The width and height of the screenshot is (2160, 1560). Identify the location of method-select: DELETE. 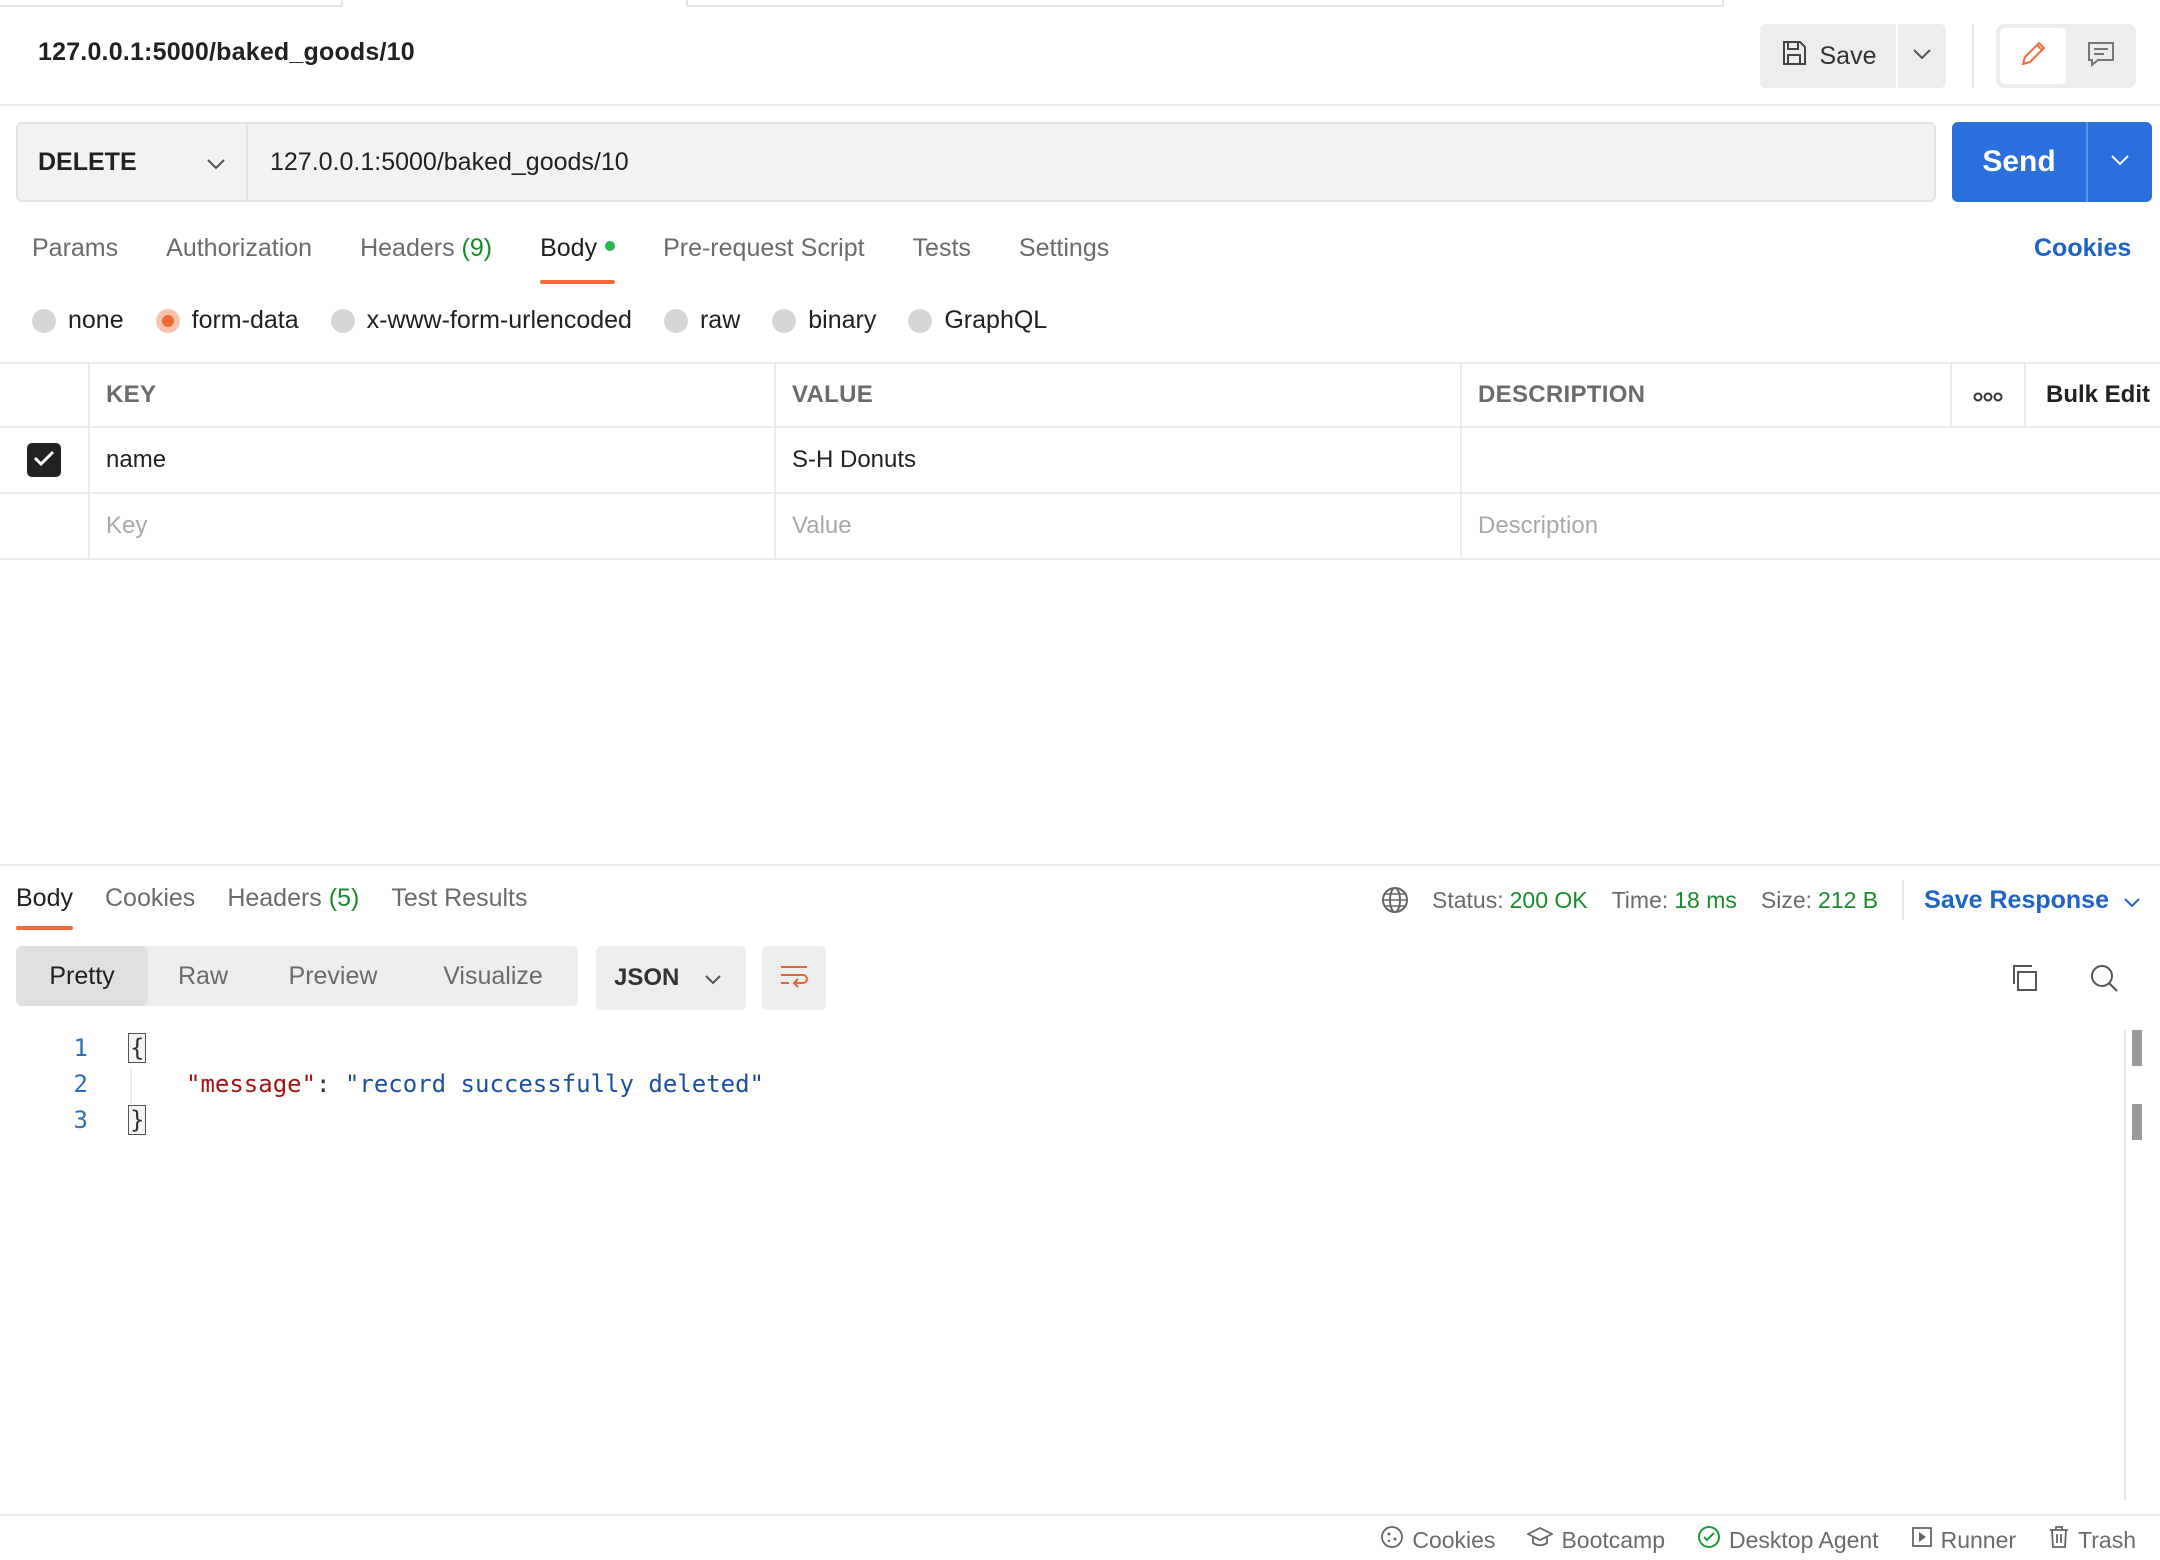
(133, 162).